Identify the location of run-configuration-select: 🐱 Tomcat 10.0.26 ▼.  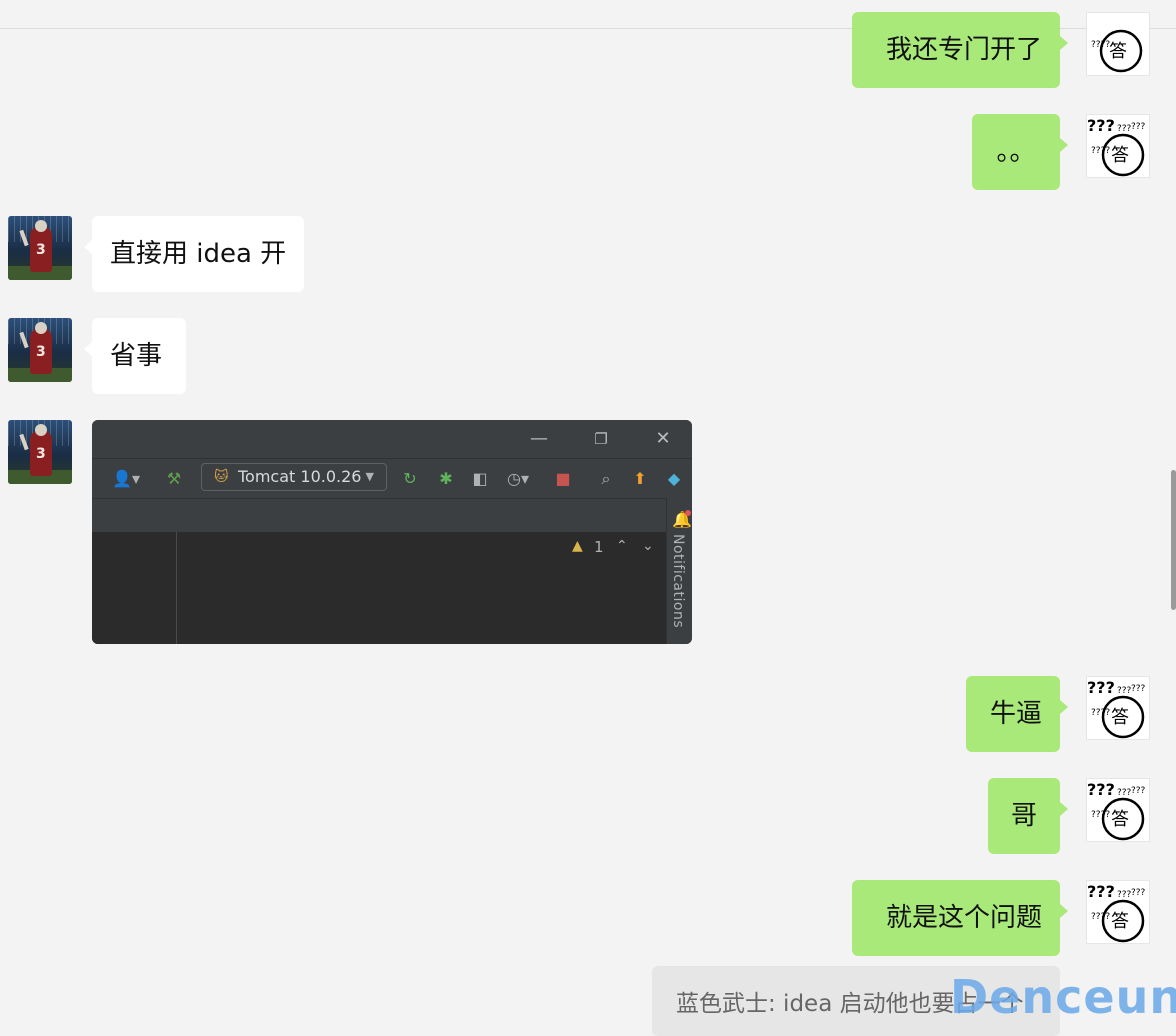
(294, 477).